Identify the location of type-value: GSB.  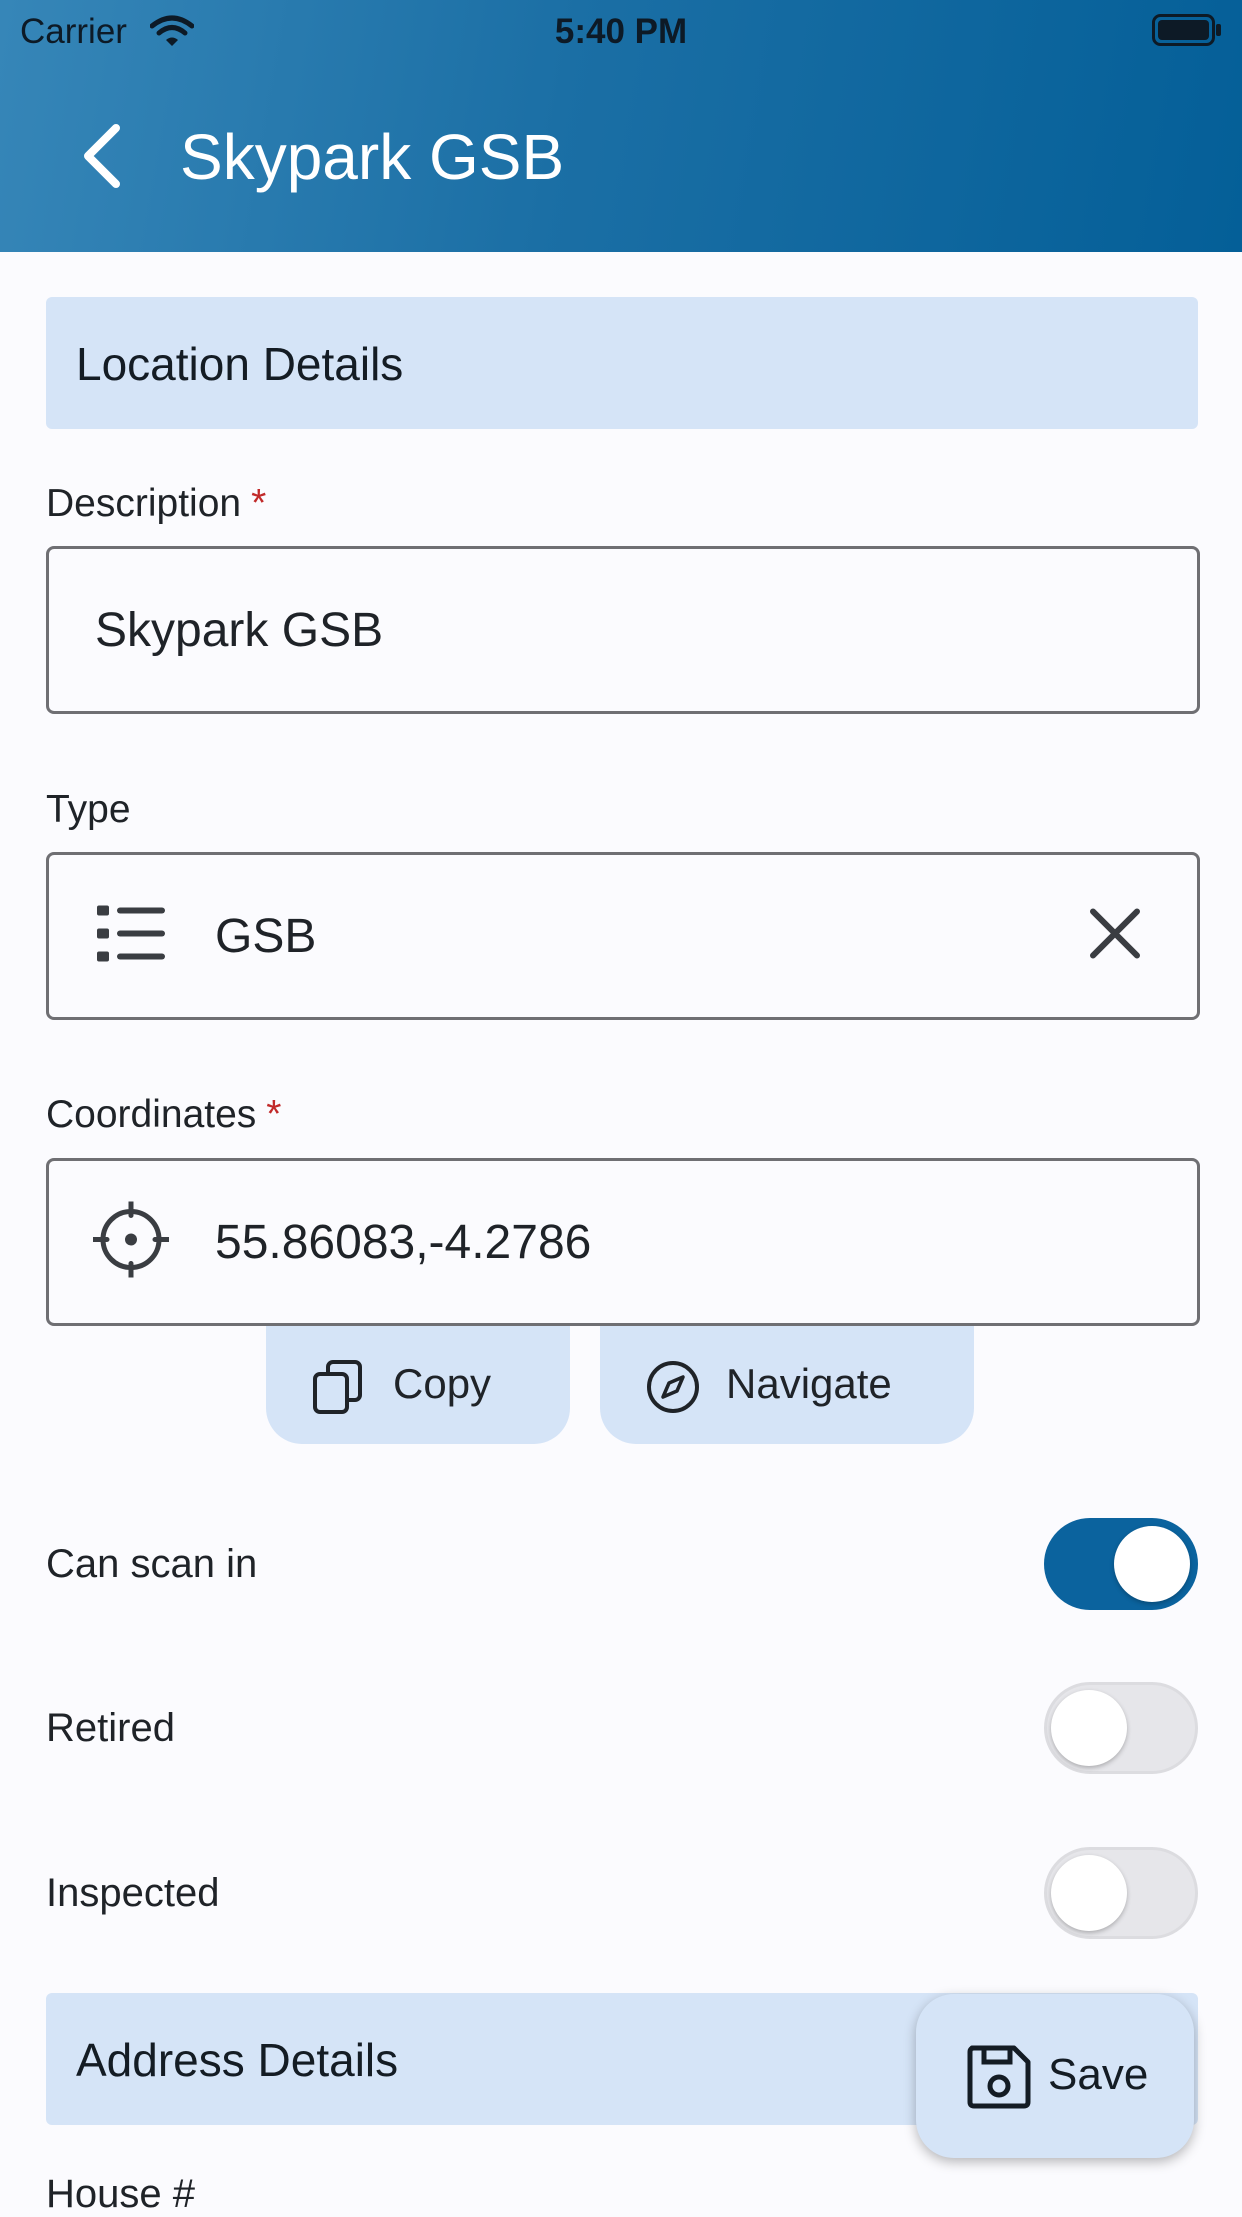
(266, 936).